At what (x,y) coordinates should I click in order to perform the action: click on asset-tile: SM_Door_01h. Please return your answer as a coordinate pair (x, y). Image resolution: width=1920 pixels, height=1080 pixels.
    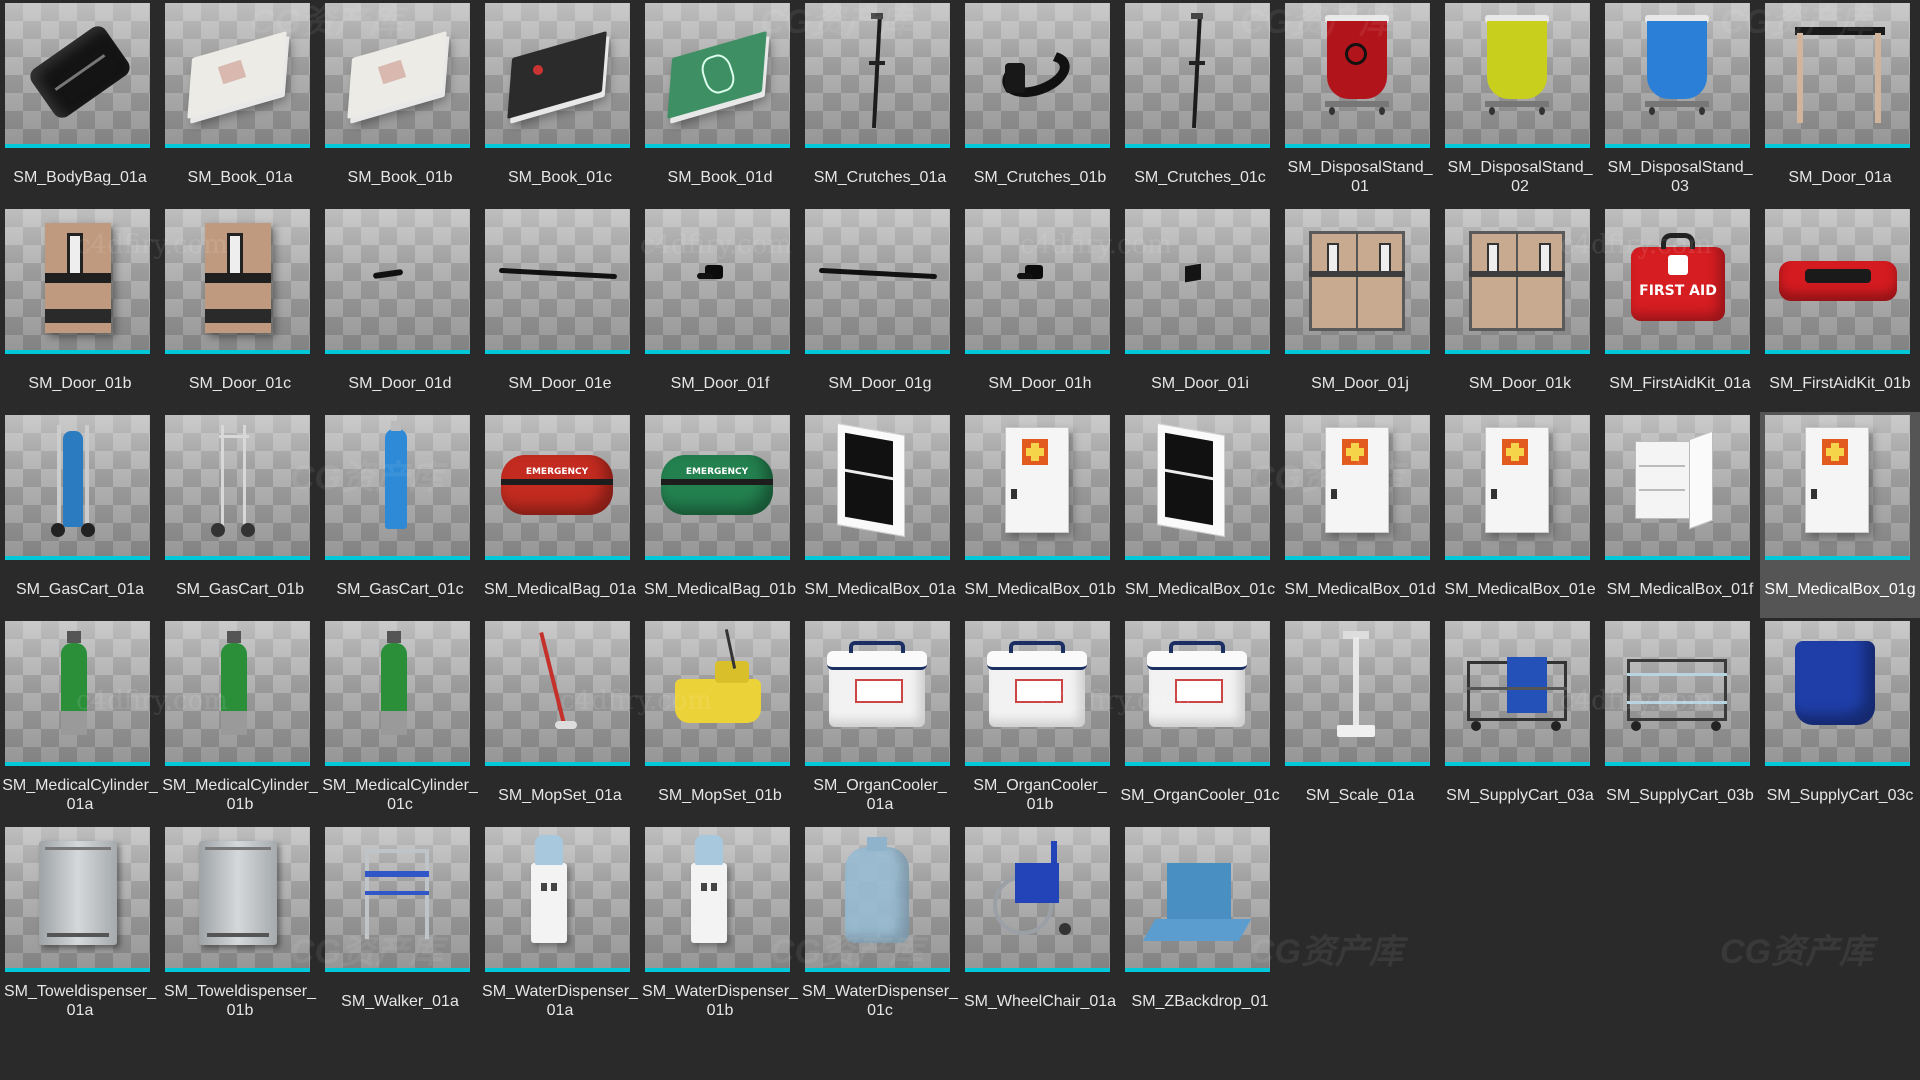
    Looking at the image, I should click on (1040, 309).